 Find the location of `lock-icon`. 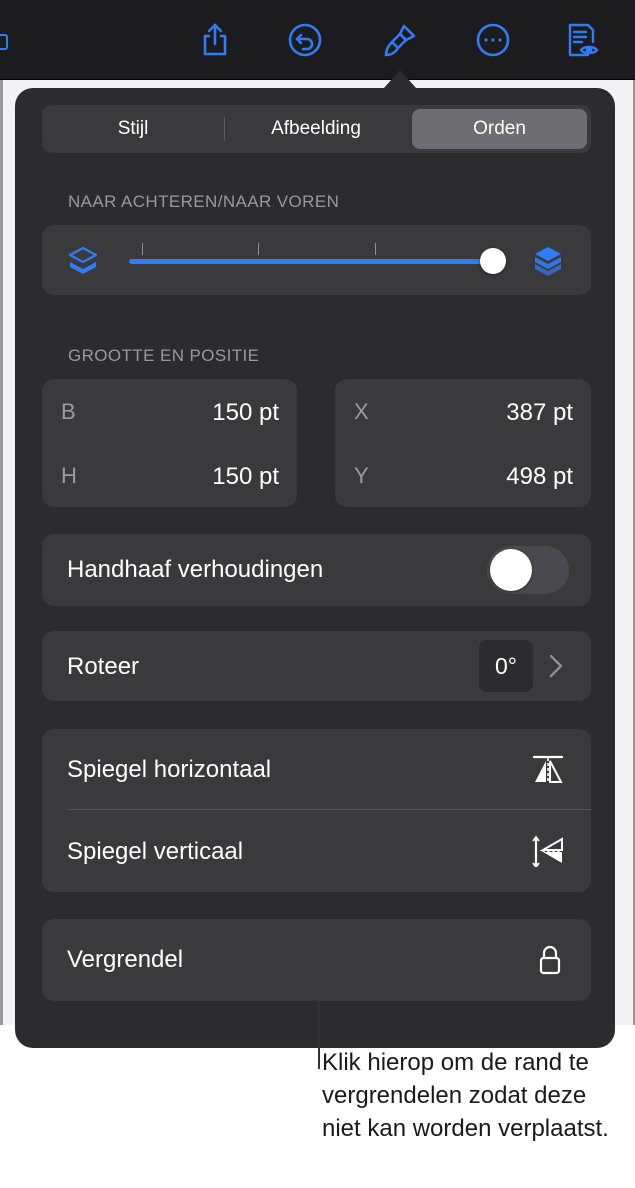

lock-icon is located at coordinates (550, 960).